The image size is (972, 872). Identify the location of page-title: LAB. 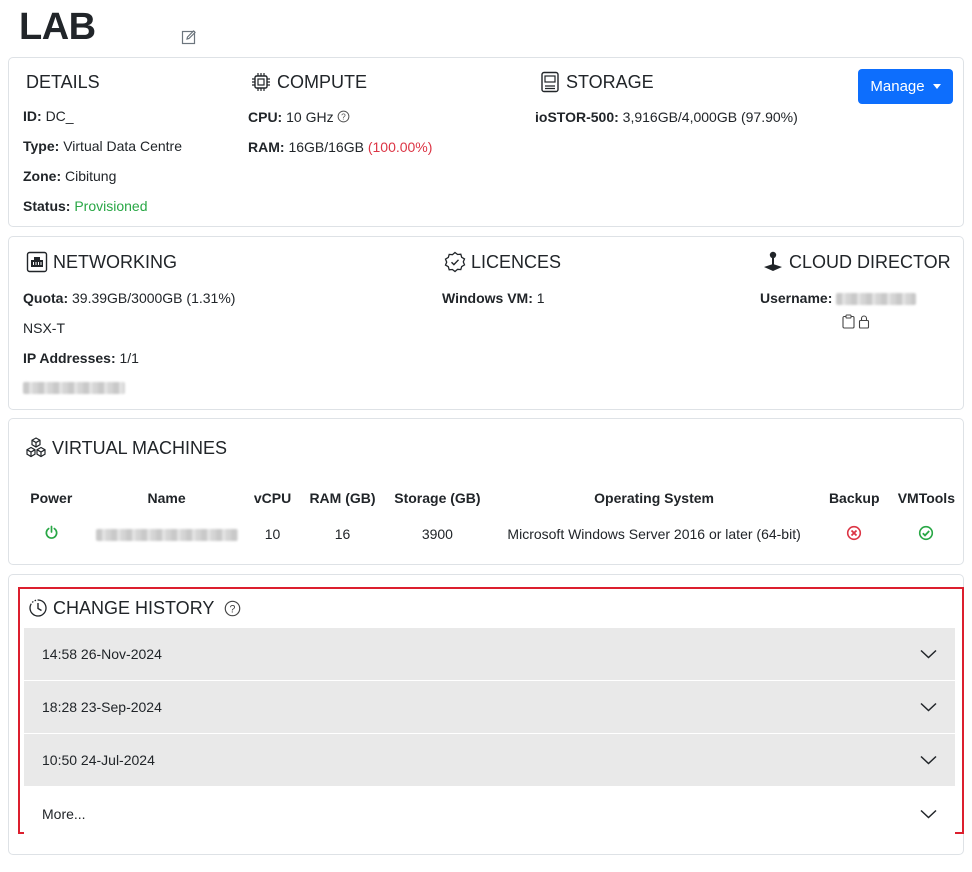
(57, 27).